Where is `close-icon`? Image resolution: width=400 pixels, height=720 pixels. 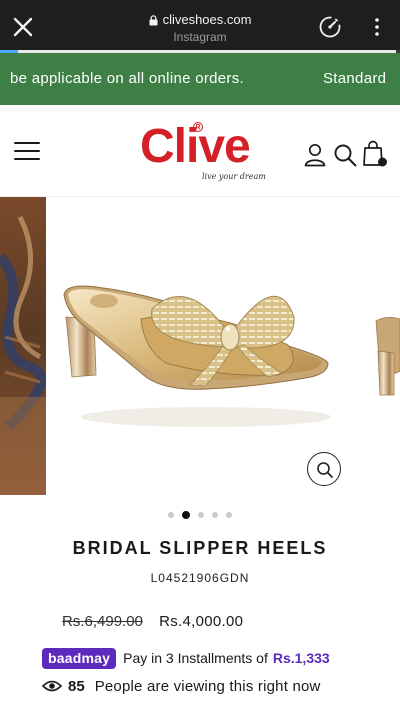
close-icon is located at coordinates (23, 27).